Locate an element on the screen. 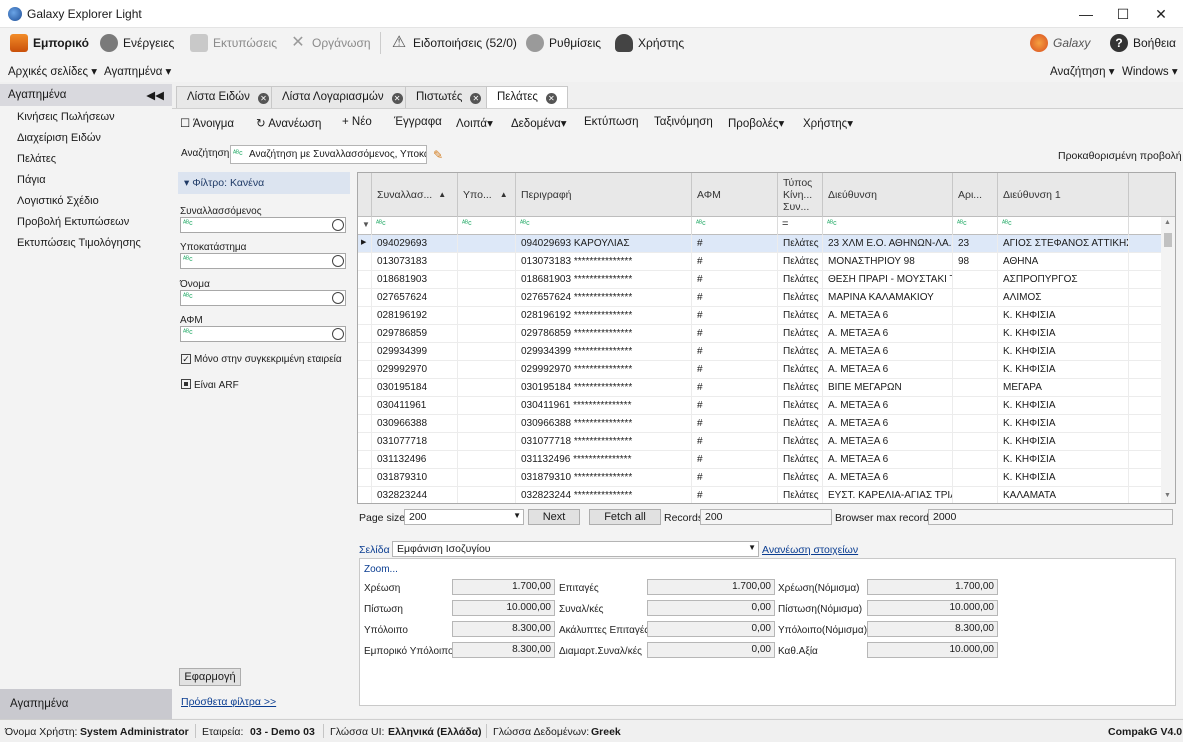  more-filters-link: Πρόσθετα φίλτρα >> is located at coordinates (228, 702).